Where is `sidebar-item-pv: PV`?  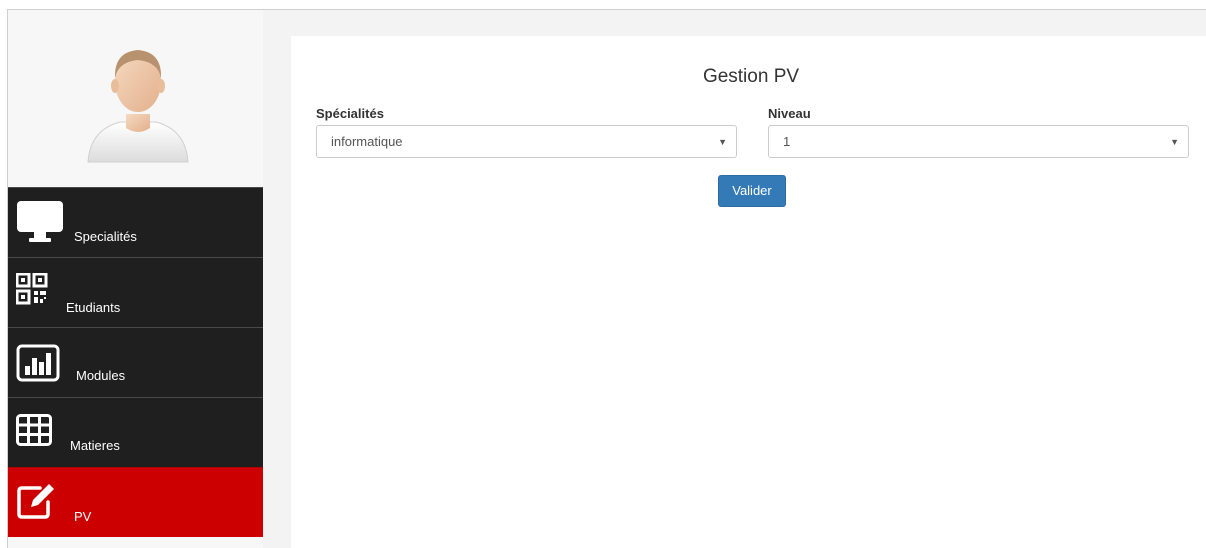
sidebar-item-pv: PV is located at coordinates (135, 502).